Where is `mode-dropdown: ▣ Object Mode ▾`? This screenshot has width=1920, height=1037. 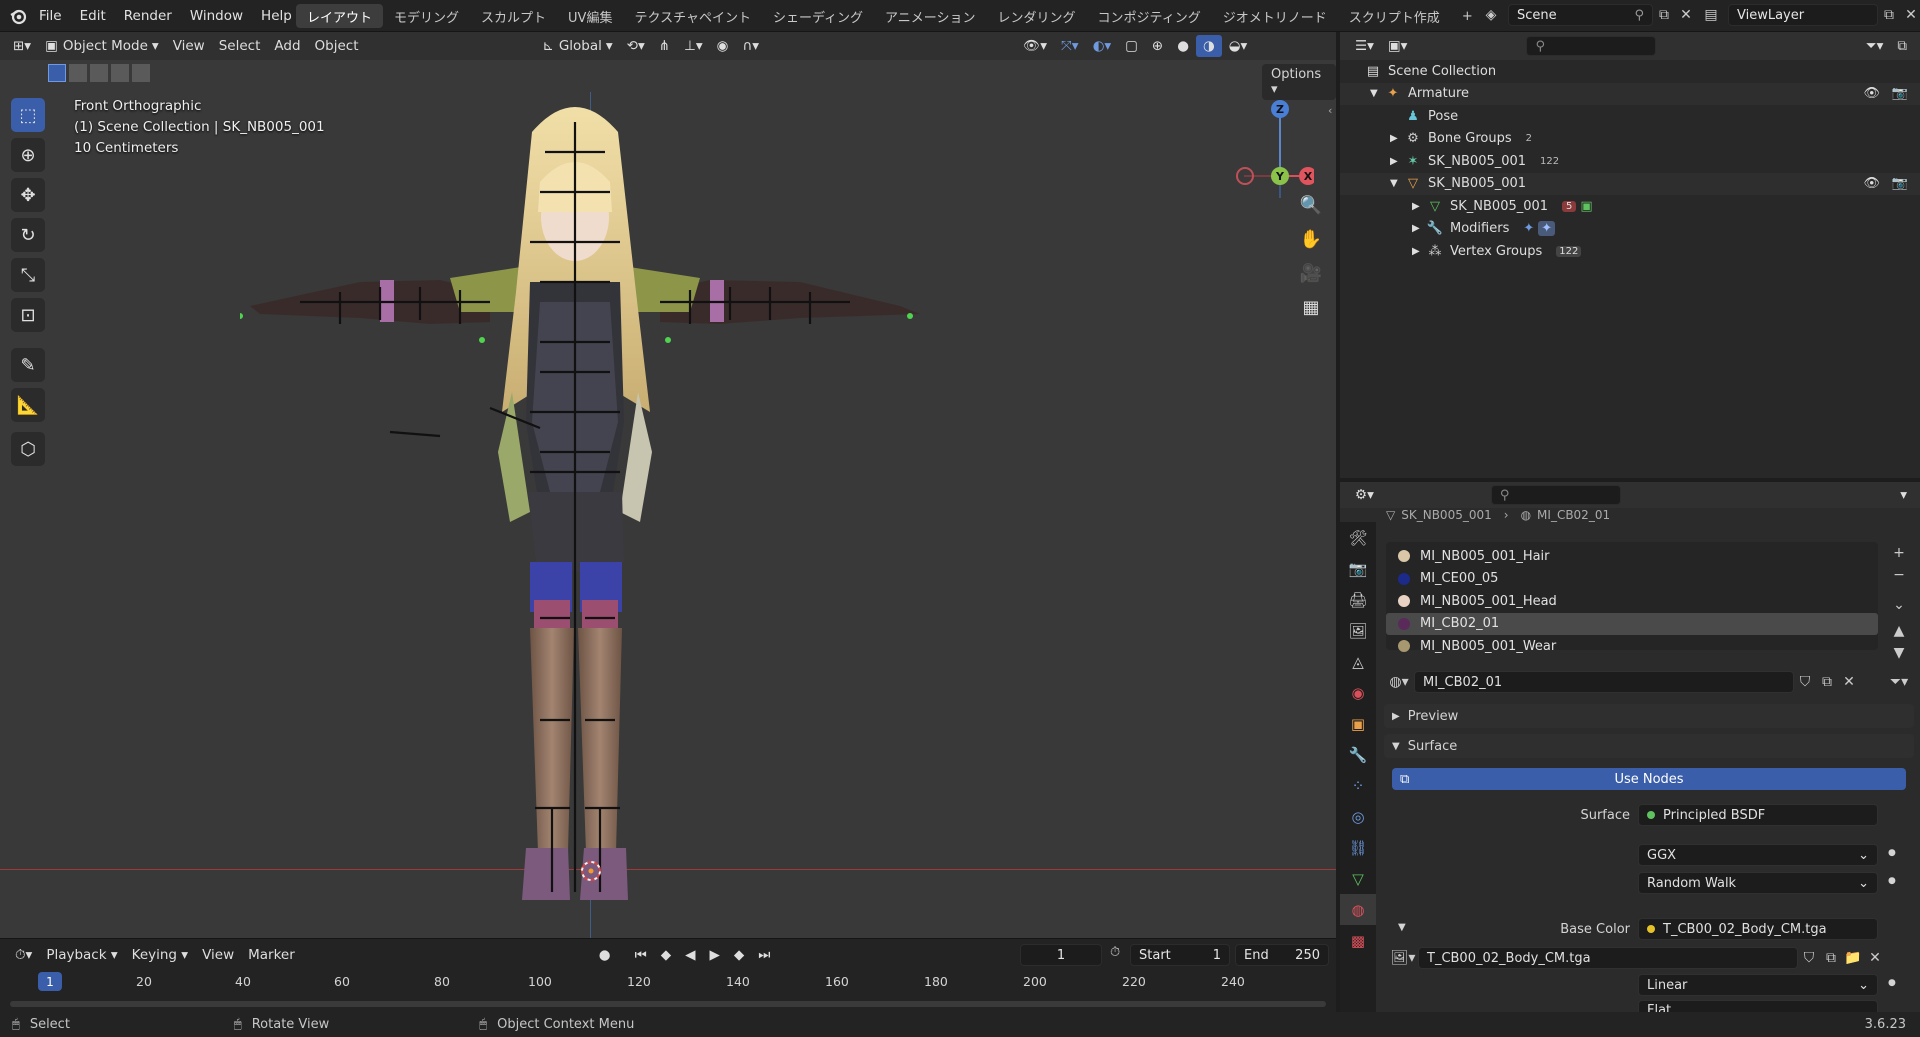
mode-dropdown: ▣ Object Mode ▾ is located at coordinates (102, 46).